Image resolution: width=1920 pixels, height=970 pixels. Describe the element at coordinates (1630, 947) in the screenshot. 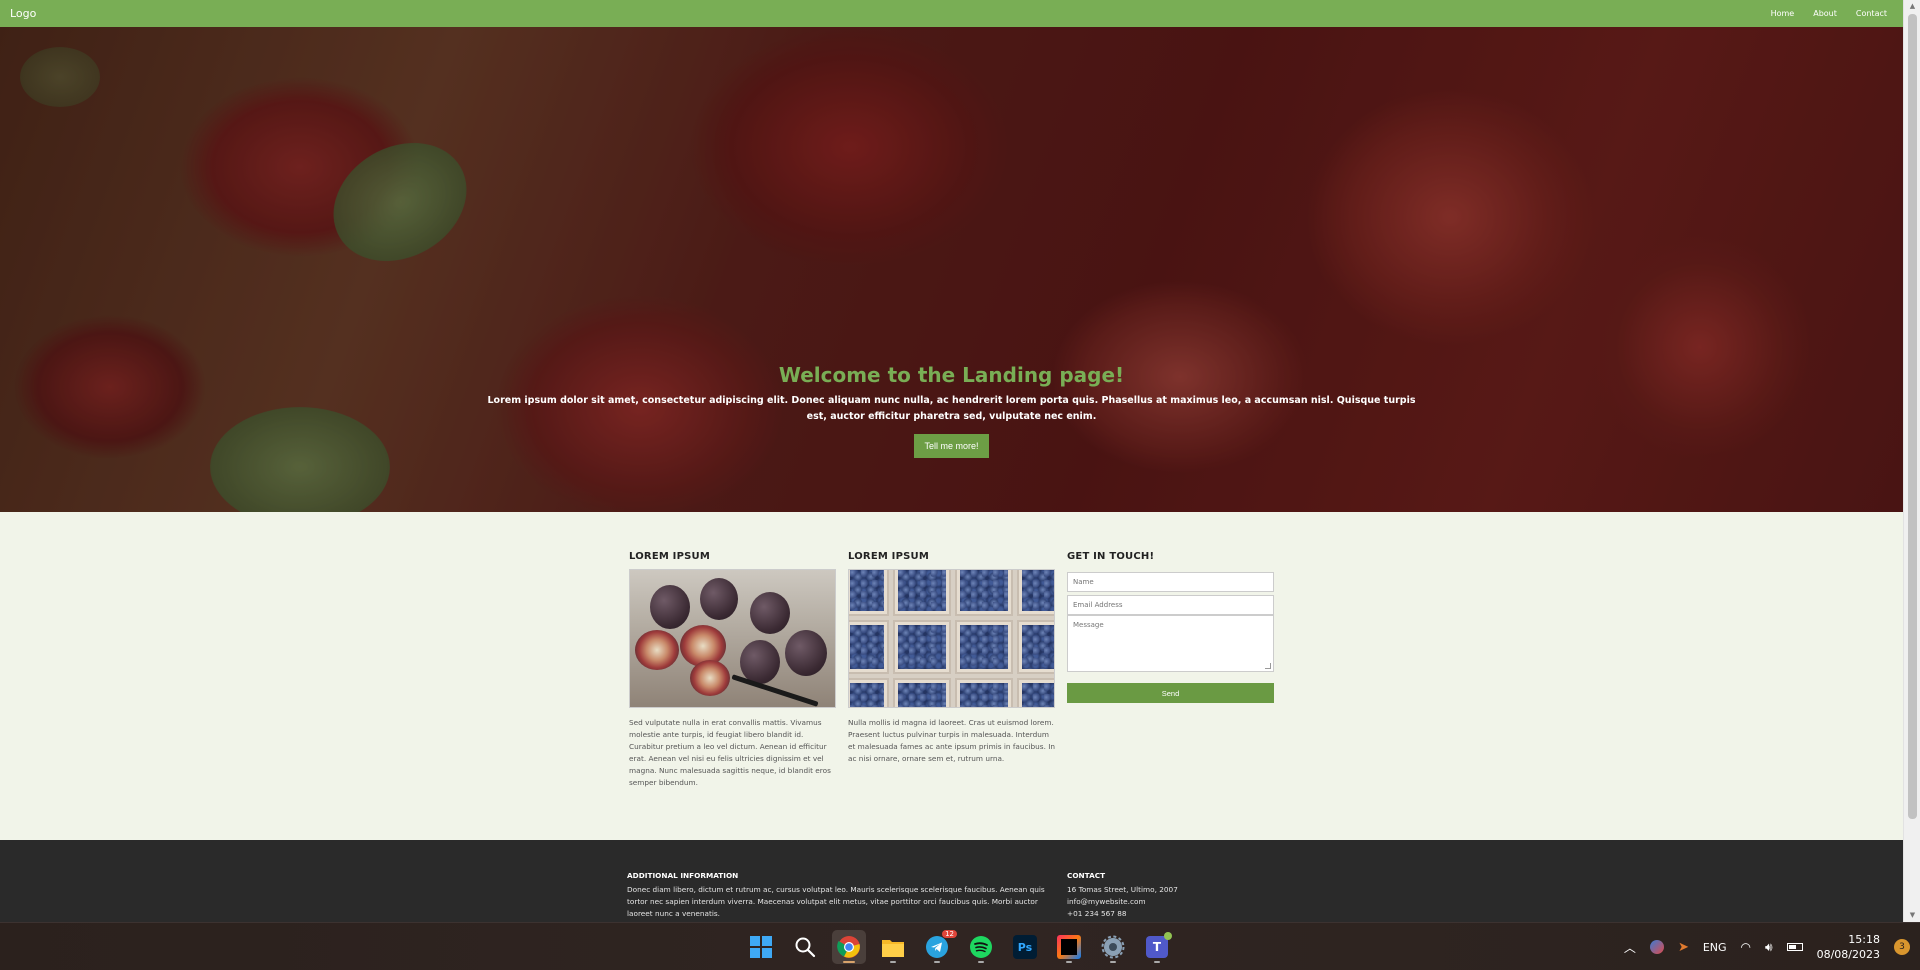

I see `chevron-up-icon: ︿` at that location.